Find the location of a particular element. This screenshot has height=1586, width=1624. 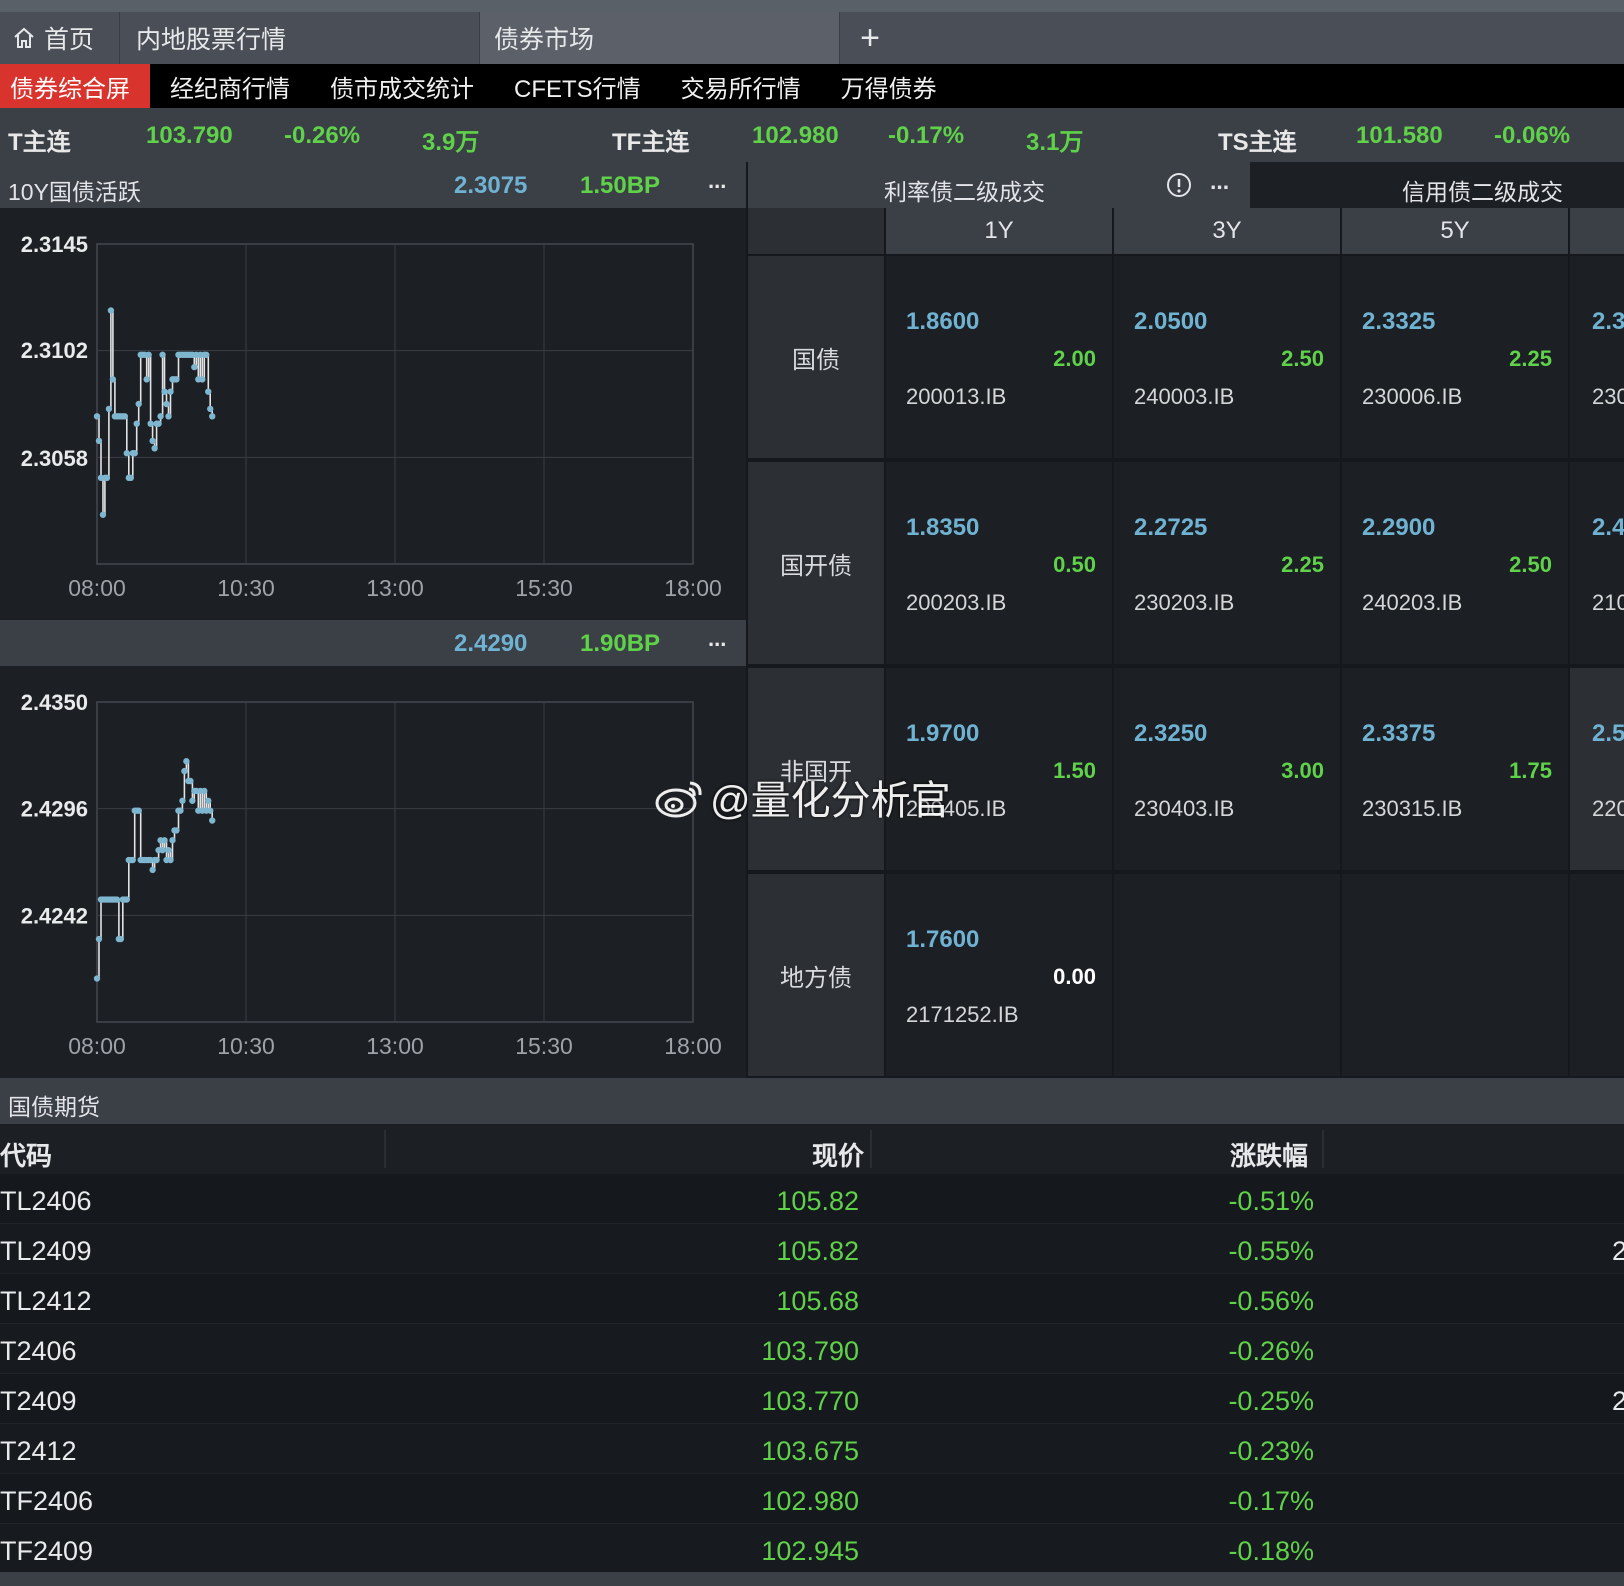

rate-cell-clipped: 2.4 210 is located at coordinates (1597, 563).